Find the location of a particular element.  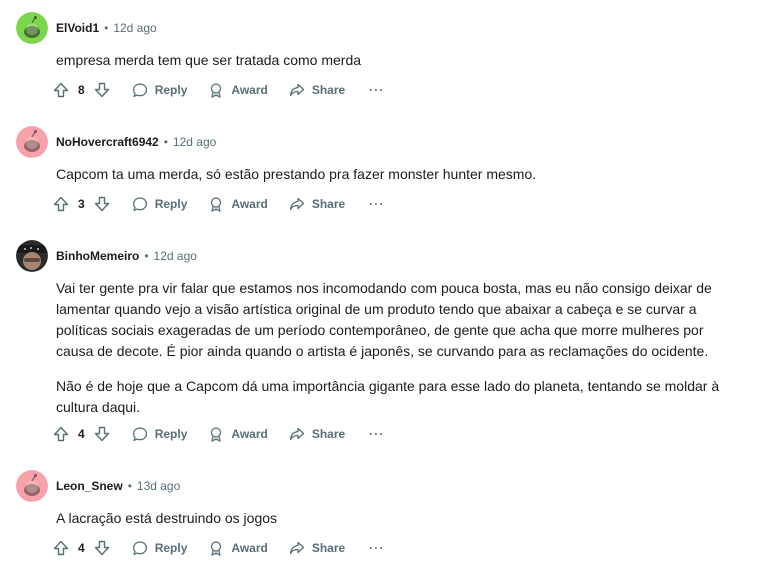

comment-header: Leon_Snew • 13d ago is located at coordinates (98, 486).